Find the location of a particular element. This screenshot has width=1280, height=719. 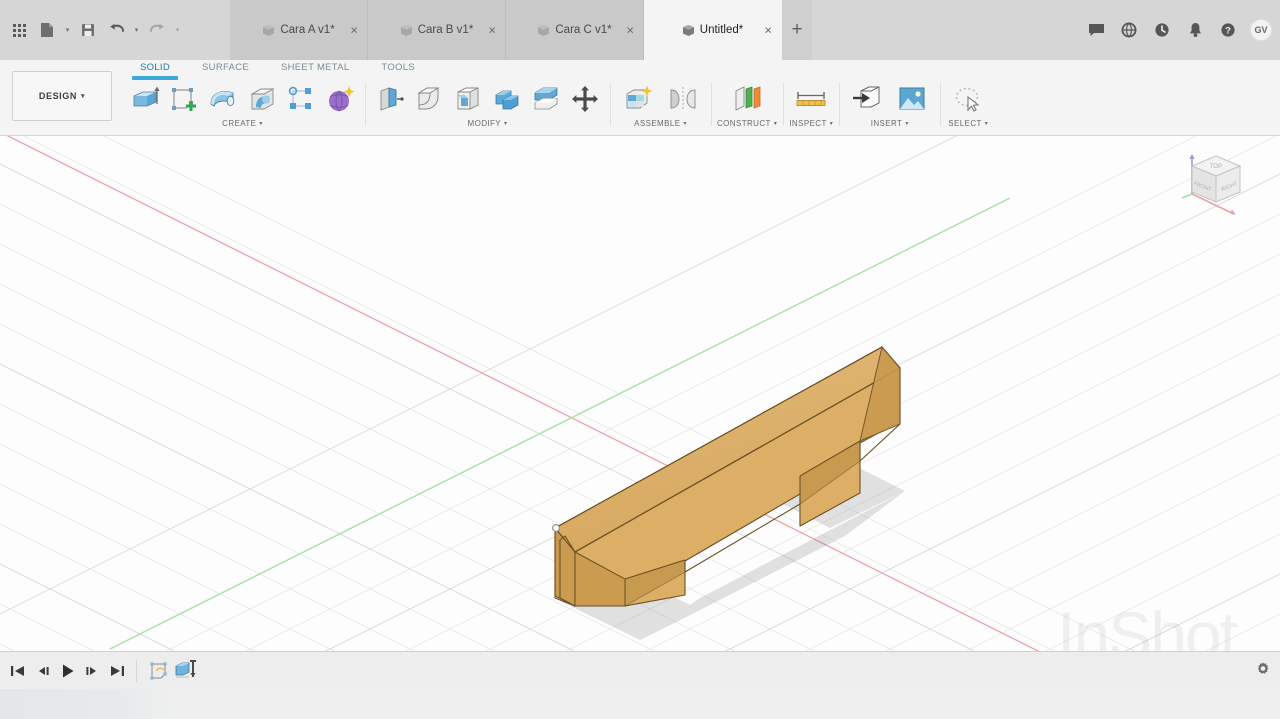

view-cube-top-label: TOP is located at coordinates (1216, 167).